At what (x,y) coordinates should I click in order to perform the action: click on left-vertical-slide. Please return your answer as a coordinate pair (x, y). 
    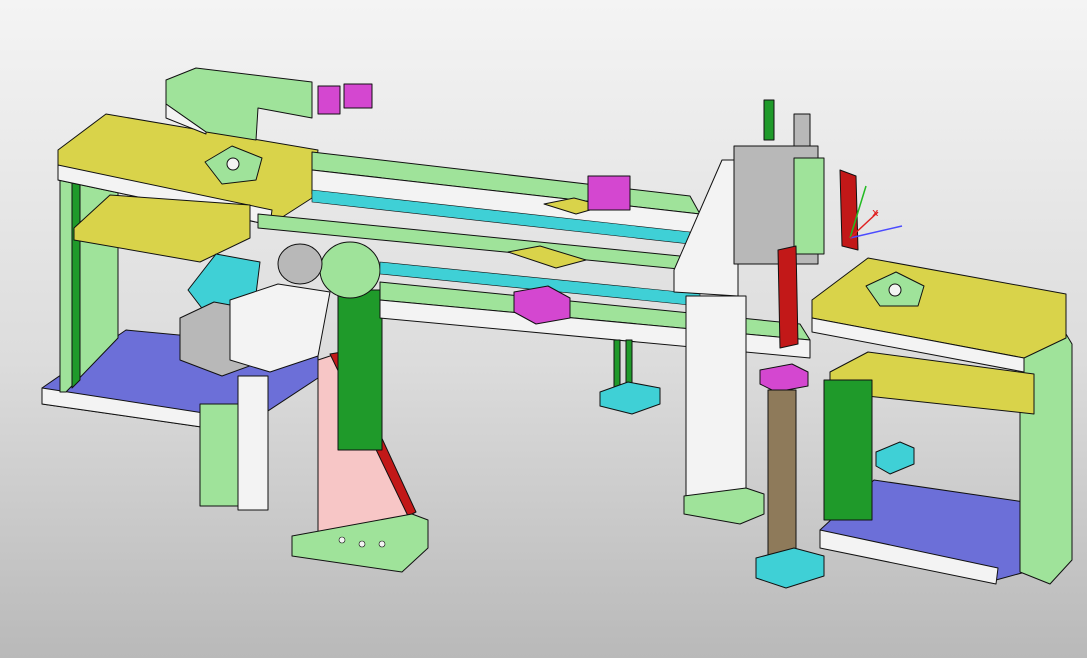
    Looking at the image, I should click on (253, 443).